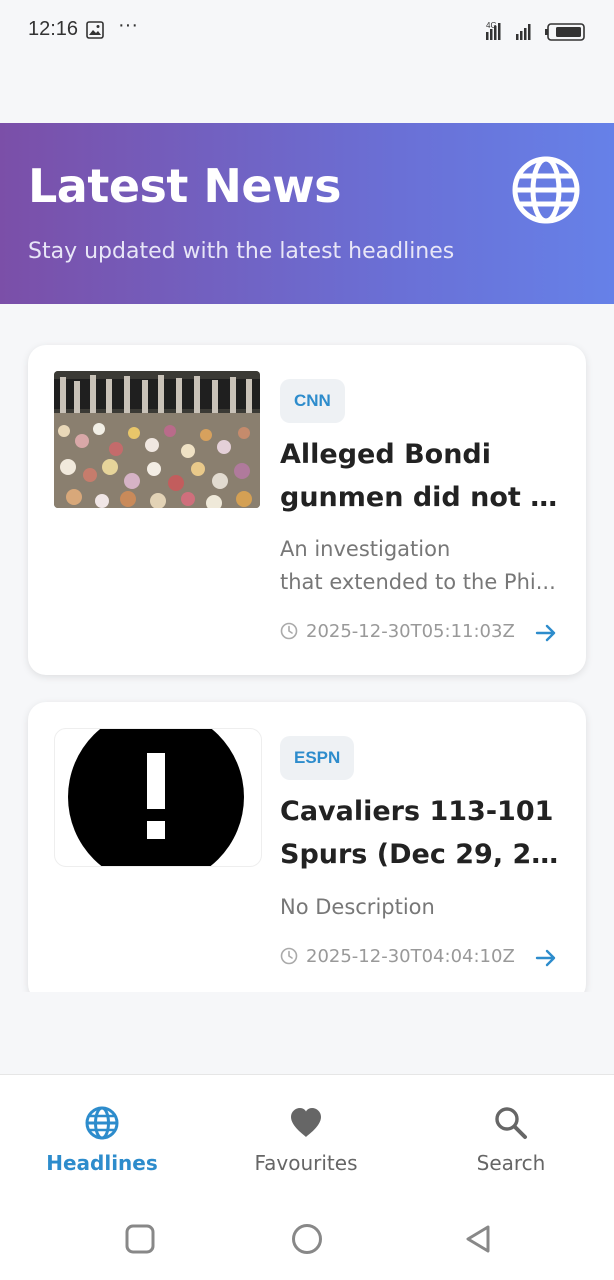 Image resolution: width=614 pixels, height=1280 pixels. What do you see at coordinates (410, 631) in the screenshot?
I see `article-timestamp: 2025-12-30T05:11:03Z` at bounding box center [410, 631].